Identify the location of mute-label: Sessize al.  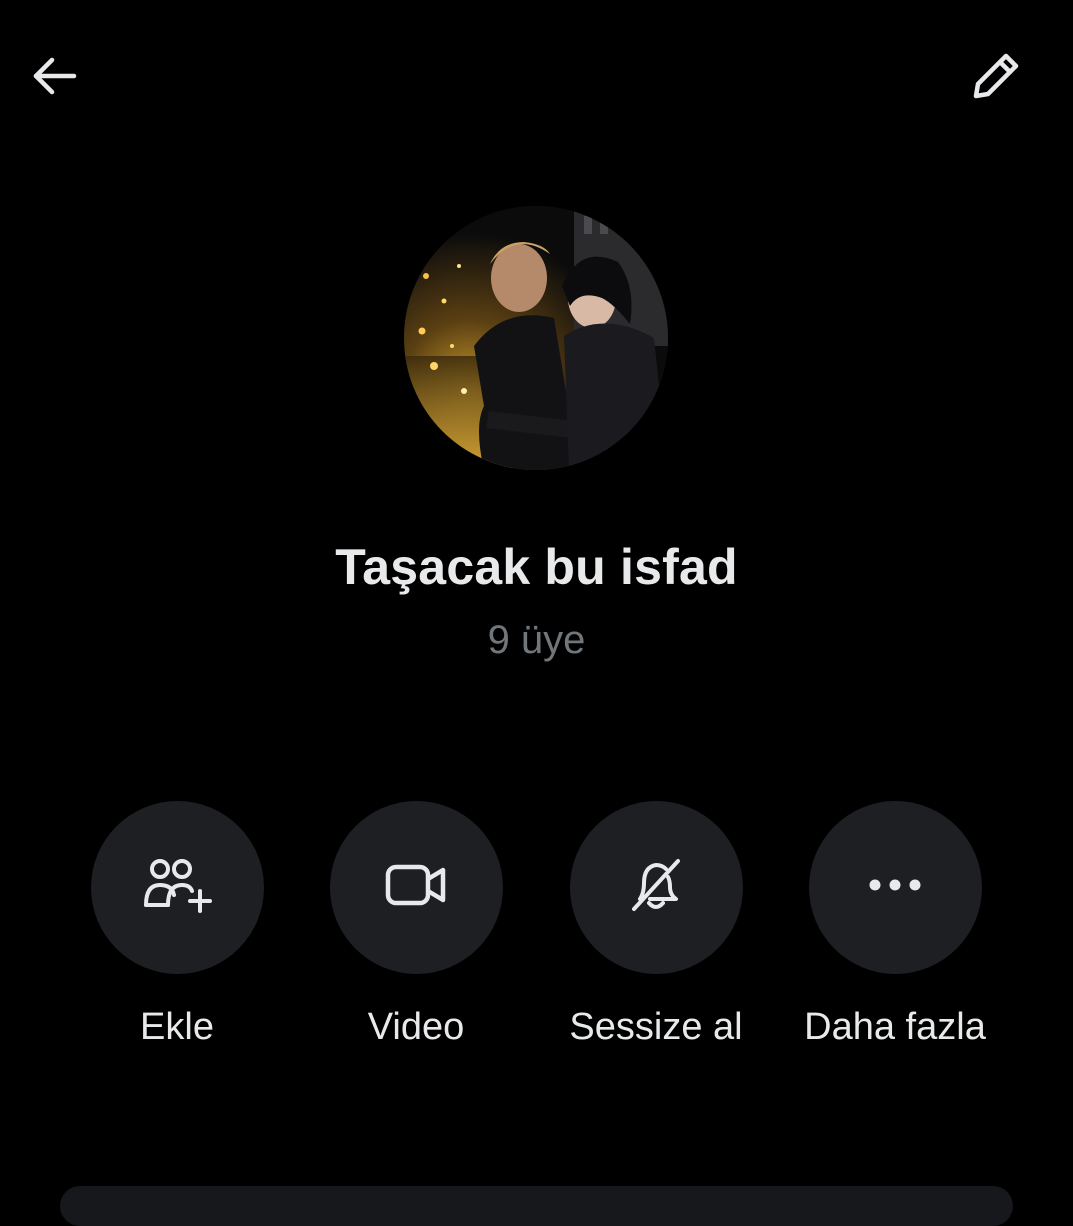
(656, 1027).